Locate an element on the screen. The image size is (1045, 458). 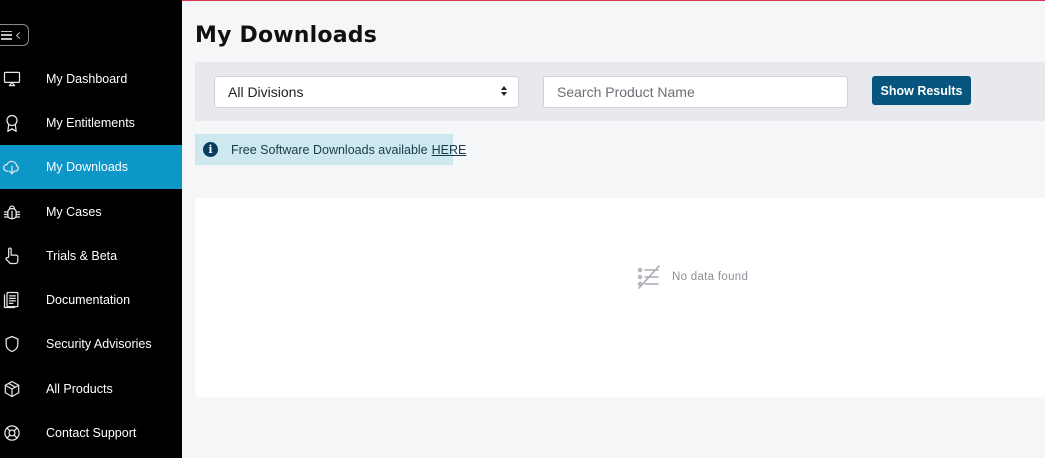
sidebar-item-label: My Cases is located at coordinates (74, 212).